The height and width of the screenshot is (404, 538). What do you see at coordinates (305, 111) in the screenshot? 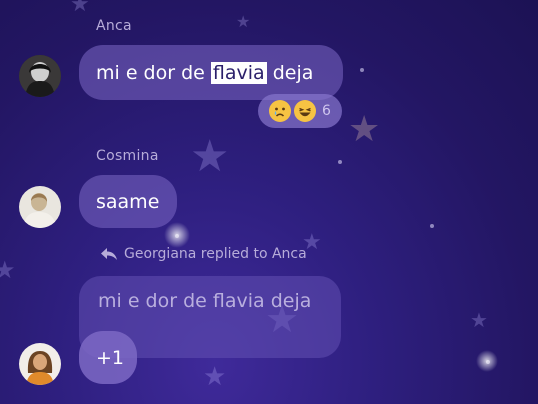
I see `laughing-face-icon` at bounding box center [305, 111].